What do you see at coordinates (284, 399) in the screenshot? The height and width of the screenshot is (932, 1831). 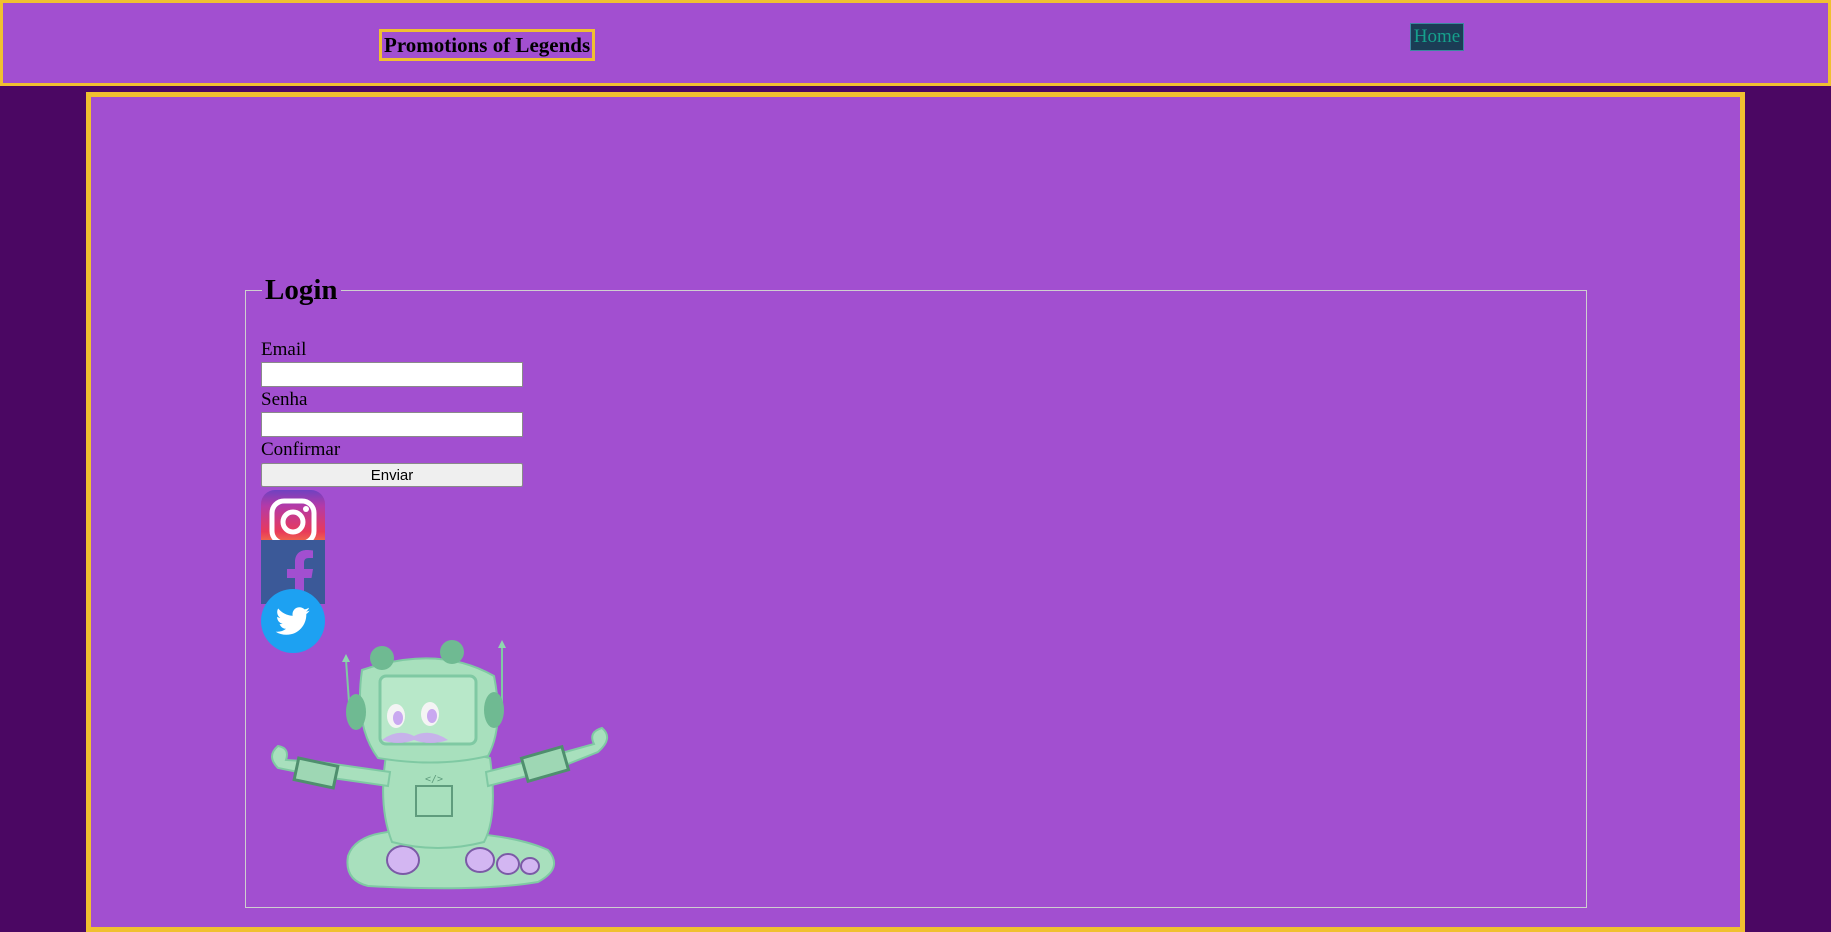 I see `password-label: Senha` at bounding box center [284, 399].